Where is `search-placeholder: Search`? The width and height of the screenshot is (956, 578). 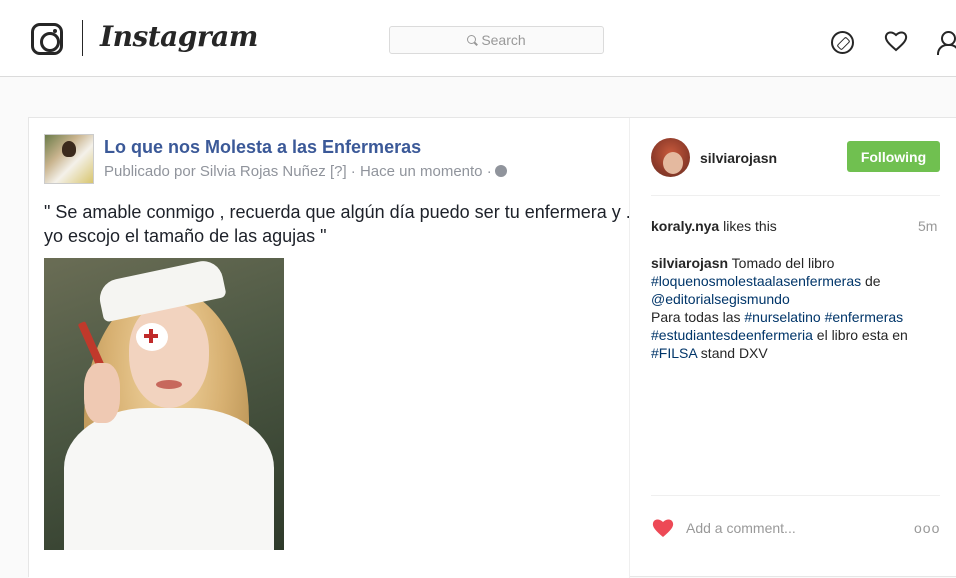
search-placeholder: Search is located at coordinates (503, 40).